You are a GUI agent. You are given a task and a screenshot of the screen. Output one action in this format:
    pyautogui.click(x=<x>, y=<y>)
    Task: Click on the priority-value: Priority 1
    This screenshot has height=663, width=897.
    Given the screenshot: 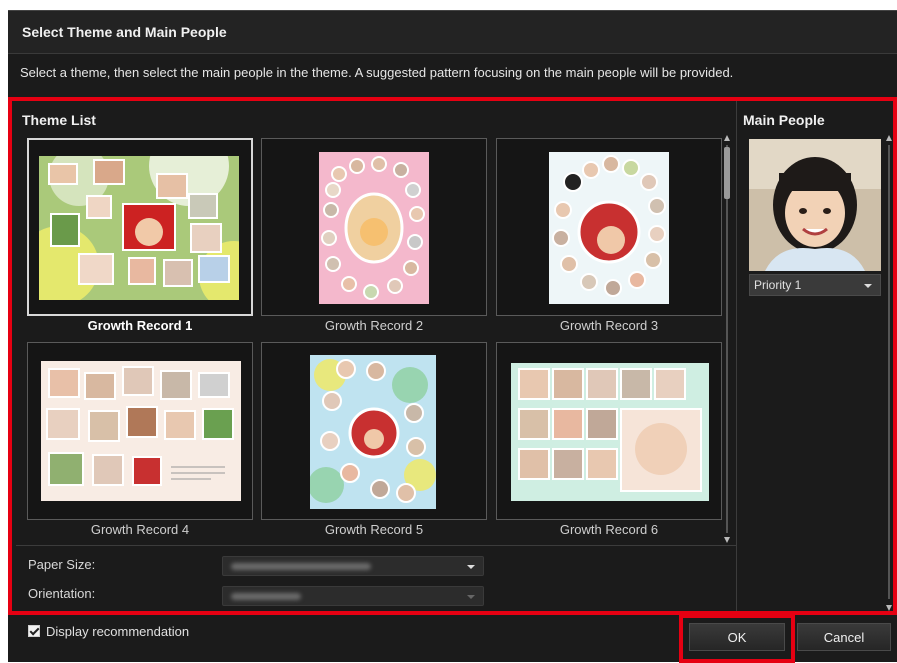 What is the action you would take?
    pyautogui.click(x=778, y=285)
    